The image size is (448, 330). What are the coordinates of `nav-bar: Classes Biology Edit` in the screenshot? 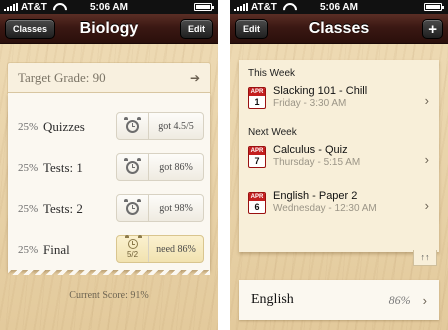 It's located at (109, 29).